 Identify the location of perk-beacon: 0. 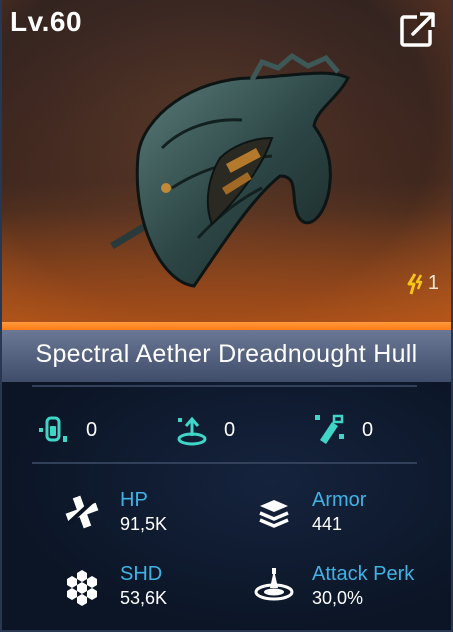
(204, 430).